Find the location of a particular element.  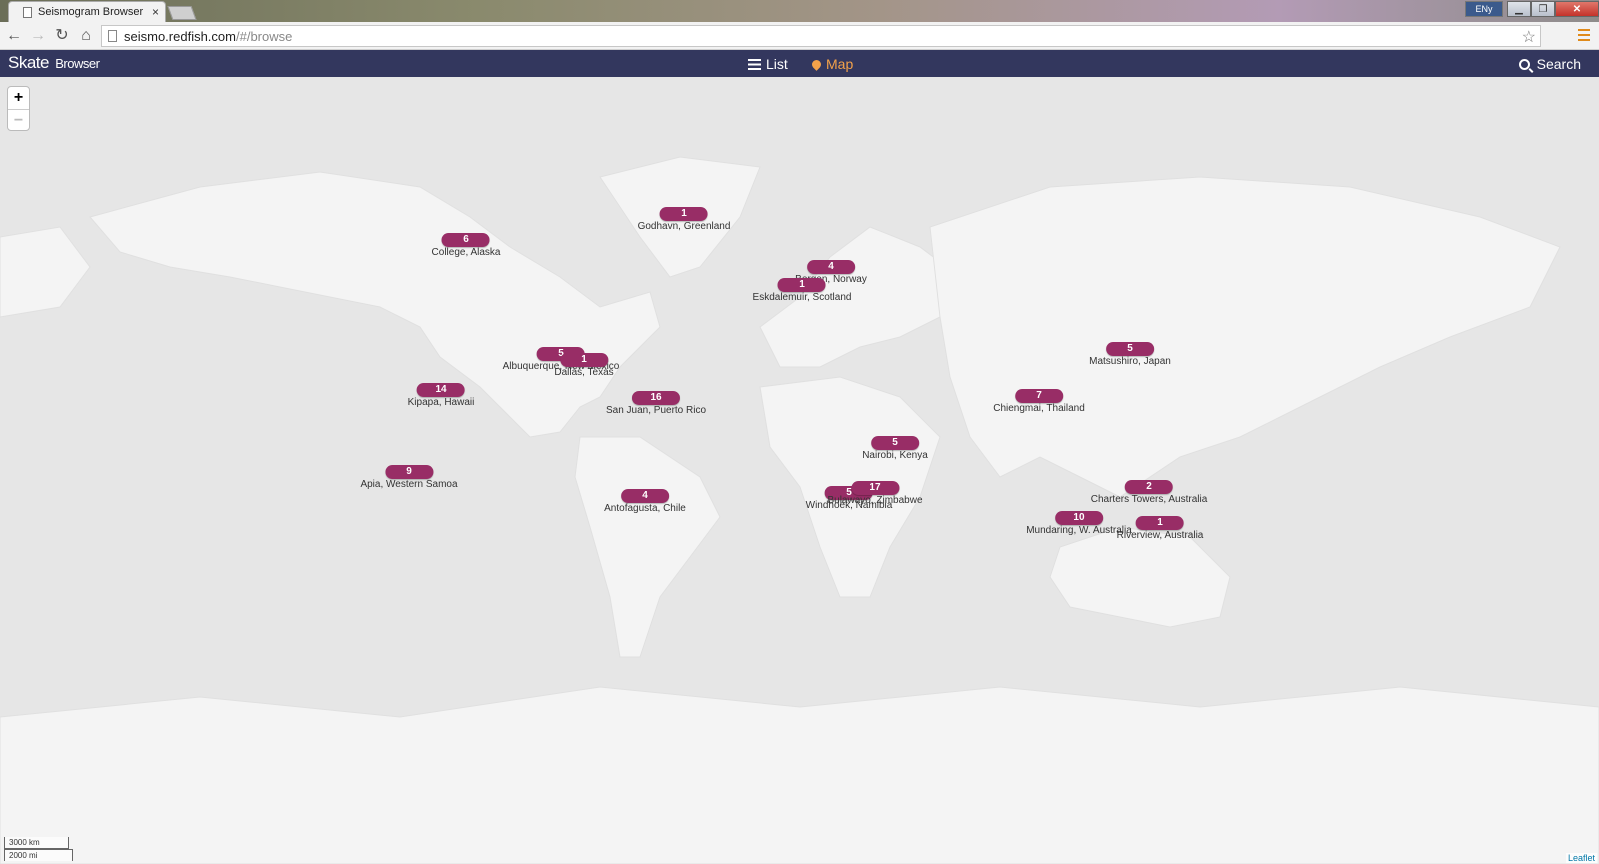

tab-title: Seismogram Browser is located at coordinates (91, 12).